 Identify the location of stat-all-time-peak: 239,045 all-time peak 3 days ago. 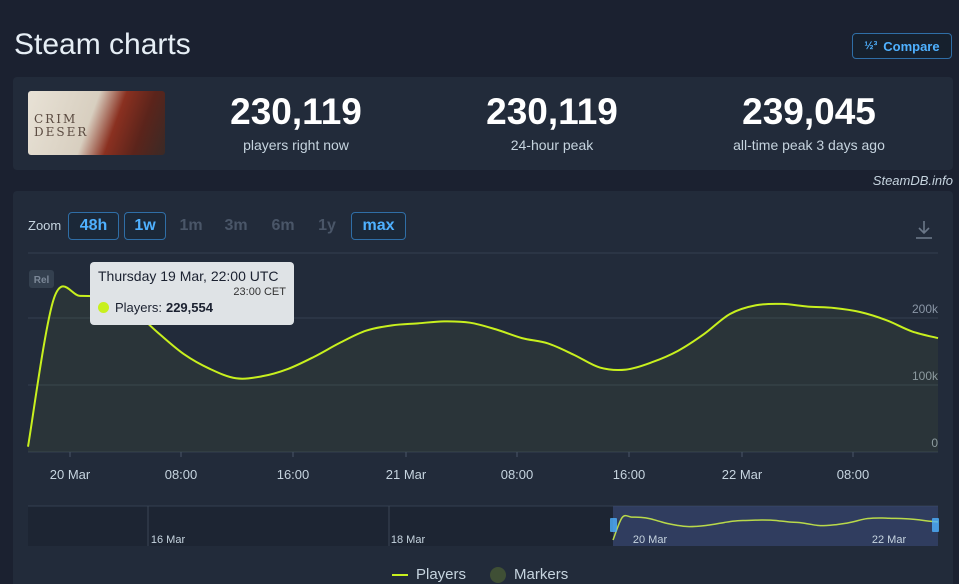
(809, 122).